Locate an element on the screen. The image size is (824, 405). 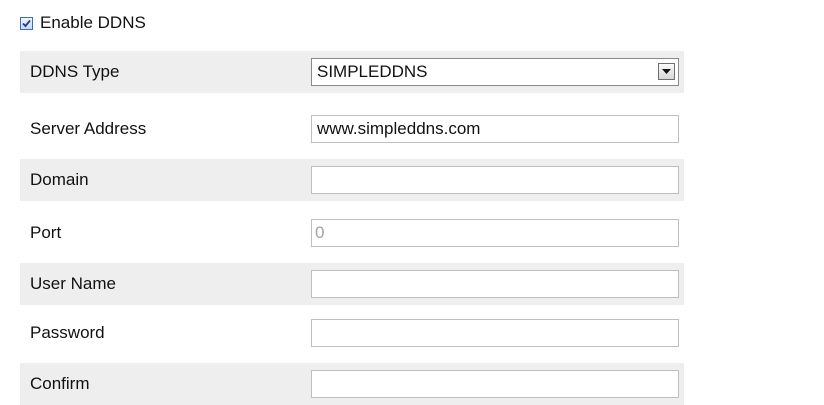
dropdown-button is located at coordinates (666, 71).